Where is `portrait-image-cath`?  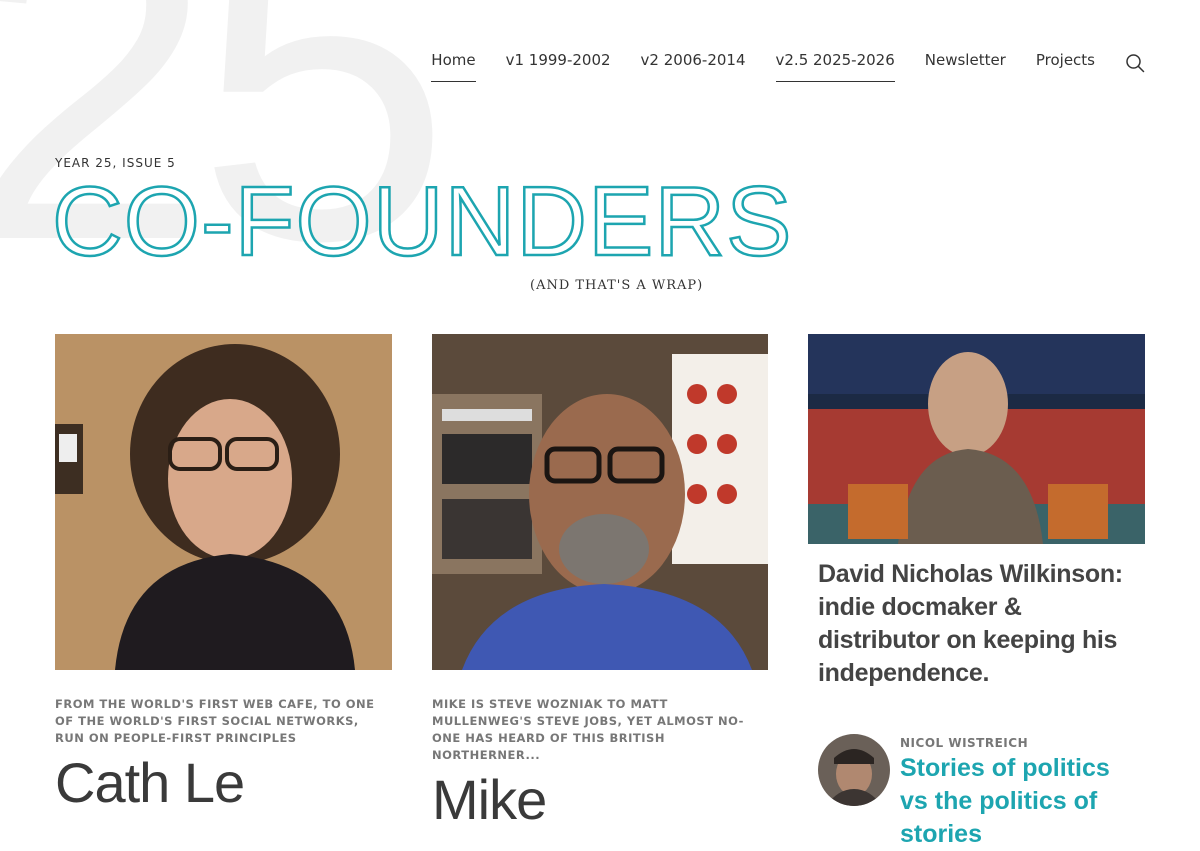
portrait-image-cath is located at coordinates (223, 502).